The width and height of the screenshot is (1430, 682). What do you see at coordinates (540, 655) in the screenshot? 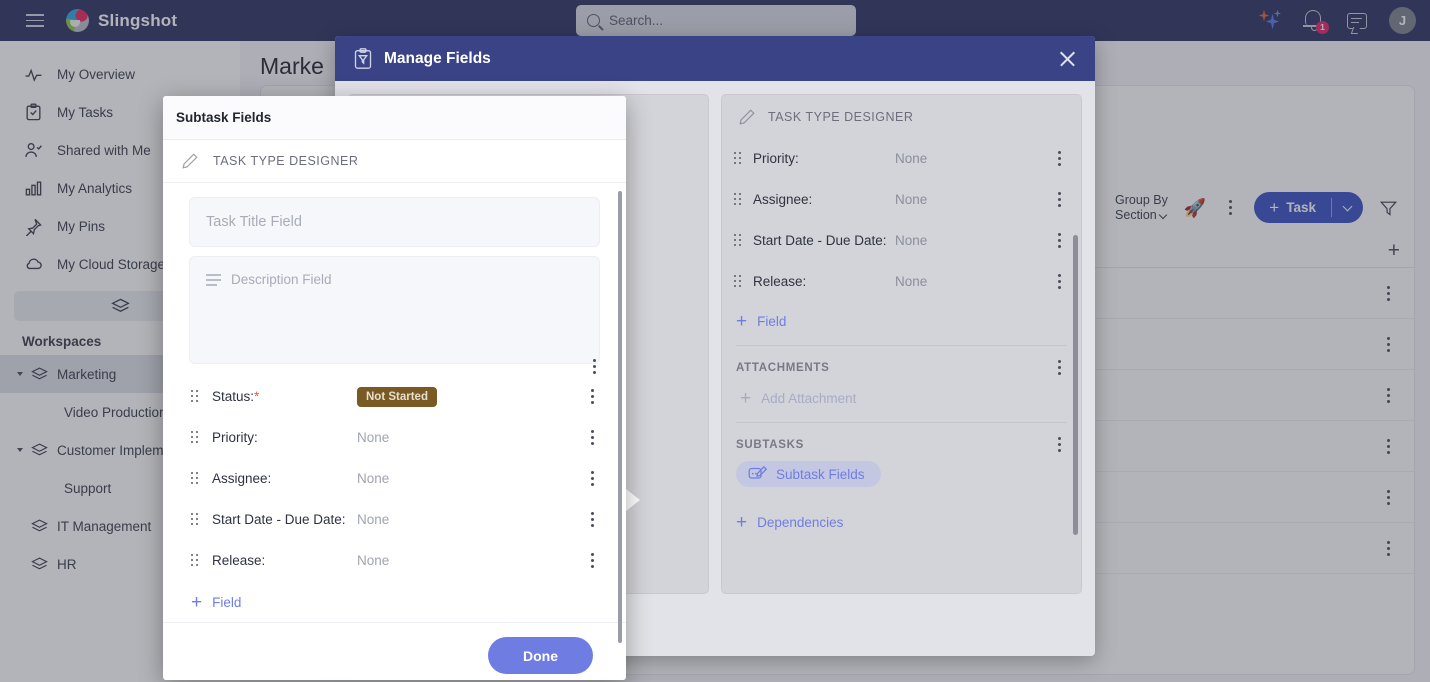
I see `done-button: Done` at bounding box center [540, 655].